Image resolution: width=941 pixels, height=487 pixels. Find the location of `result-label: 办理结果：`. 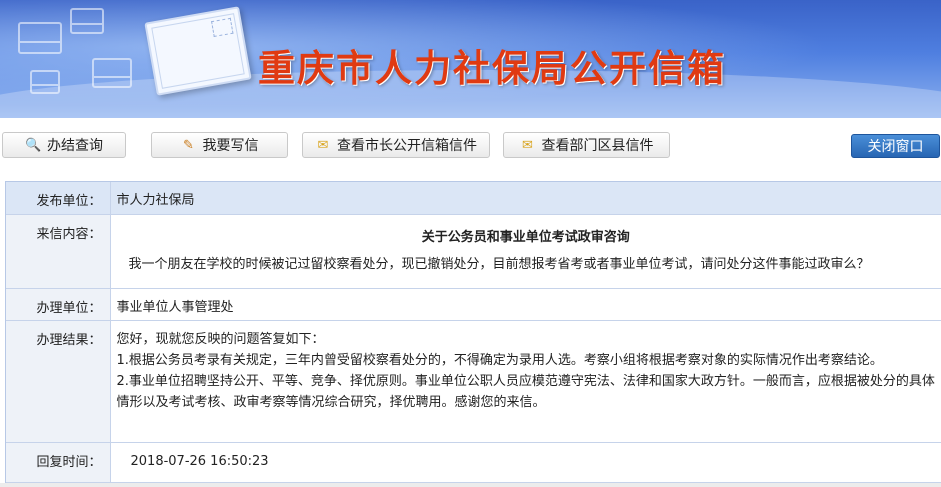

result-label: 办理结果： is located at coordinates (58, 381).